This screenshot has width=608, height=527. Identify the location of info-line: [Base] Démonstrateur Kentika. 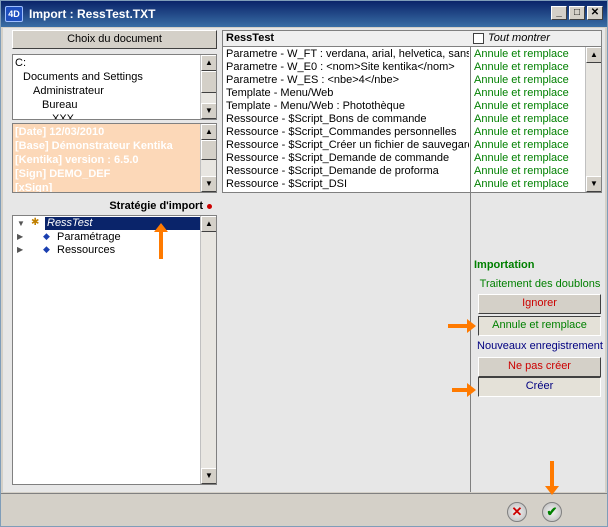
(94, 146).